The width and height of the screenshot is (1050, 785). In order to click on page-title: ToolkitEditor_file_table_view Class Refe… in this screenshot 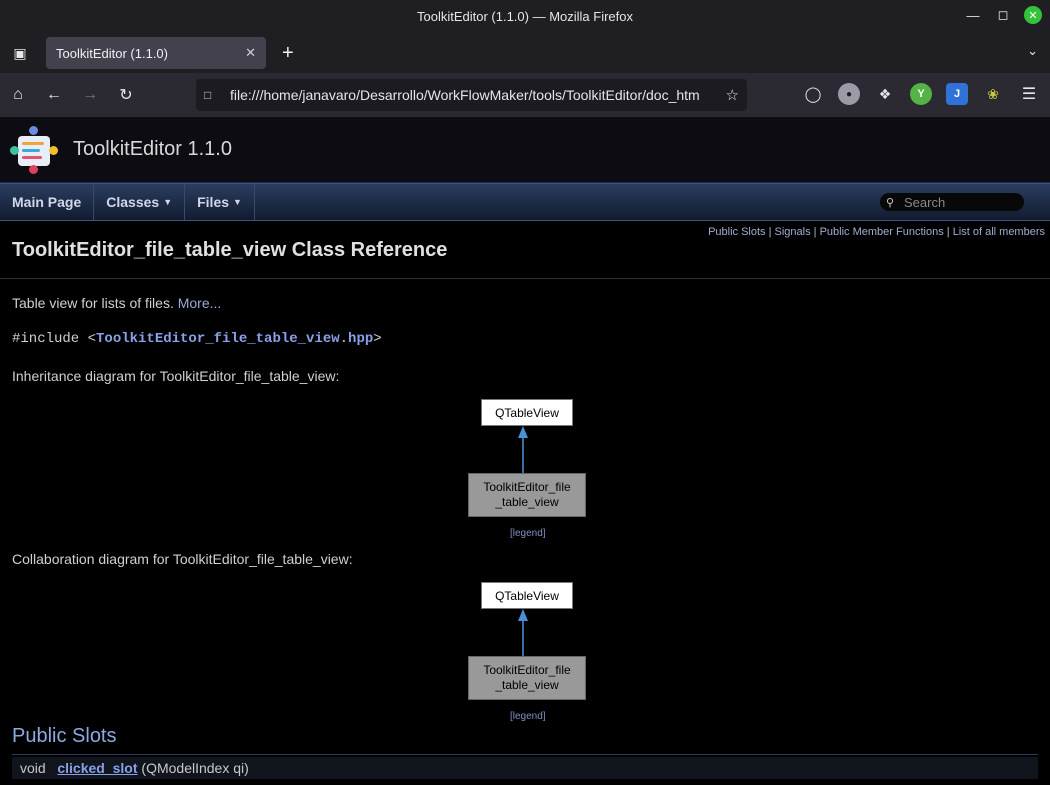, I will do `click(230, 250)`.